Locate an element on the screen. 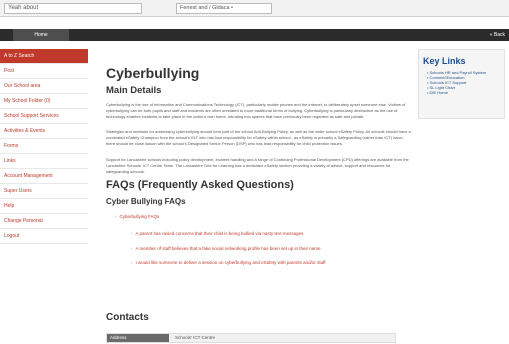 The image size is (509, 344). sidebar-item-post: Post is located at coordinates (44, 71).